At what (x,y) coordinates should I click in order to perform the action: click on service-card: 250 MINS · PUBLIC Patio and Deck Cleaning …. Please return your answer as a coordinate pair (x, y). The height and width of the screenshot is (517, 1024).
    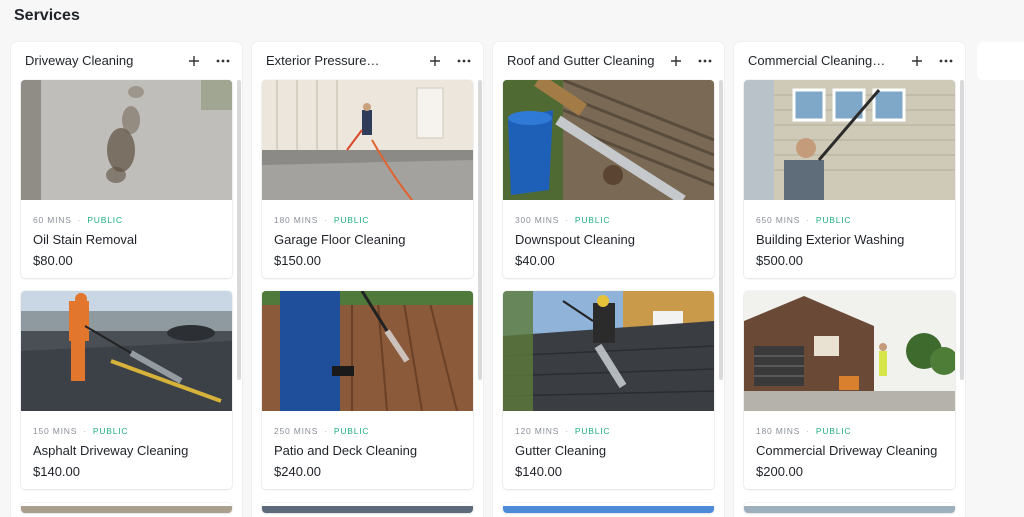
    Looking at the image, I should click on (367, 390).